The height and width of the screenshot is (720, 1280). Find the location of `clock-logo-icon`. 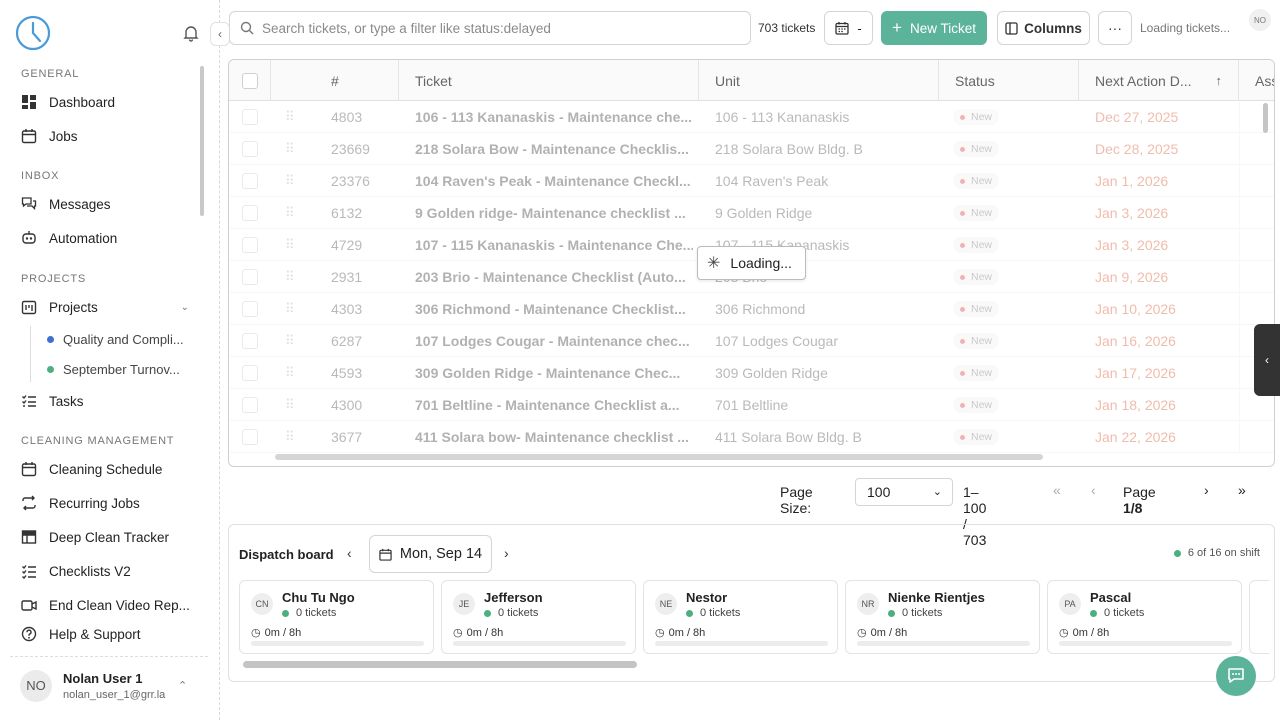

clock-logo-icon is located at coordinates (33, 33).